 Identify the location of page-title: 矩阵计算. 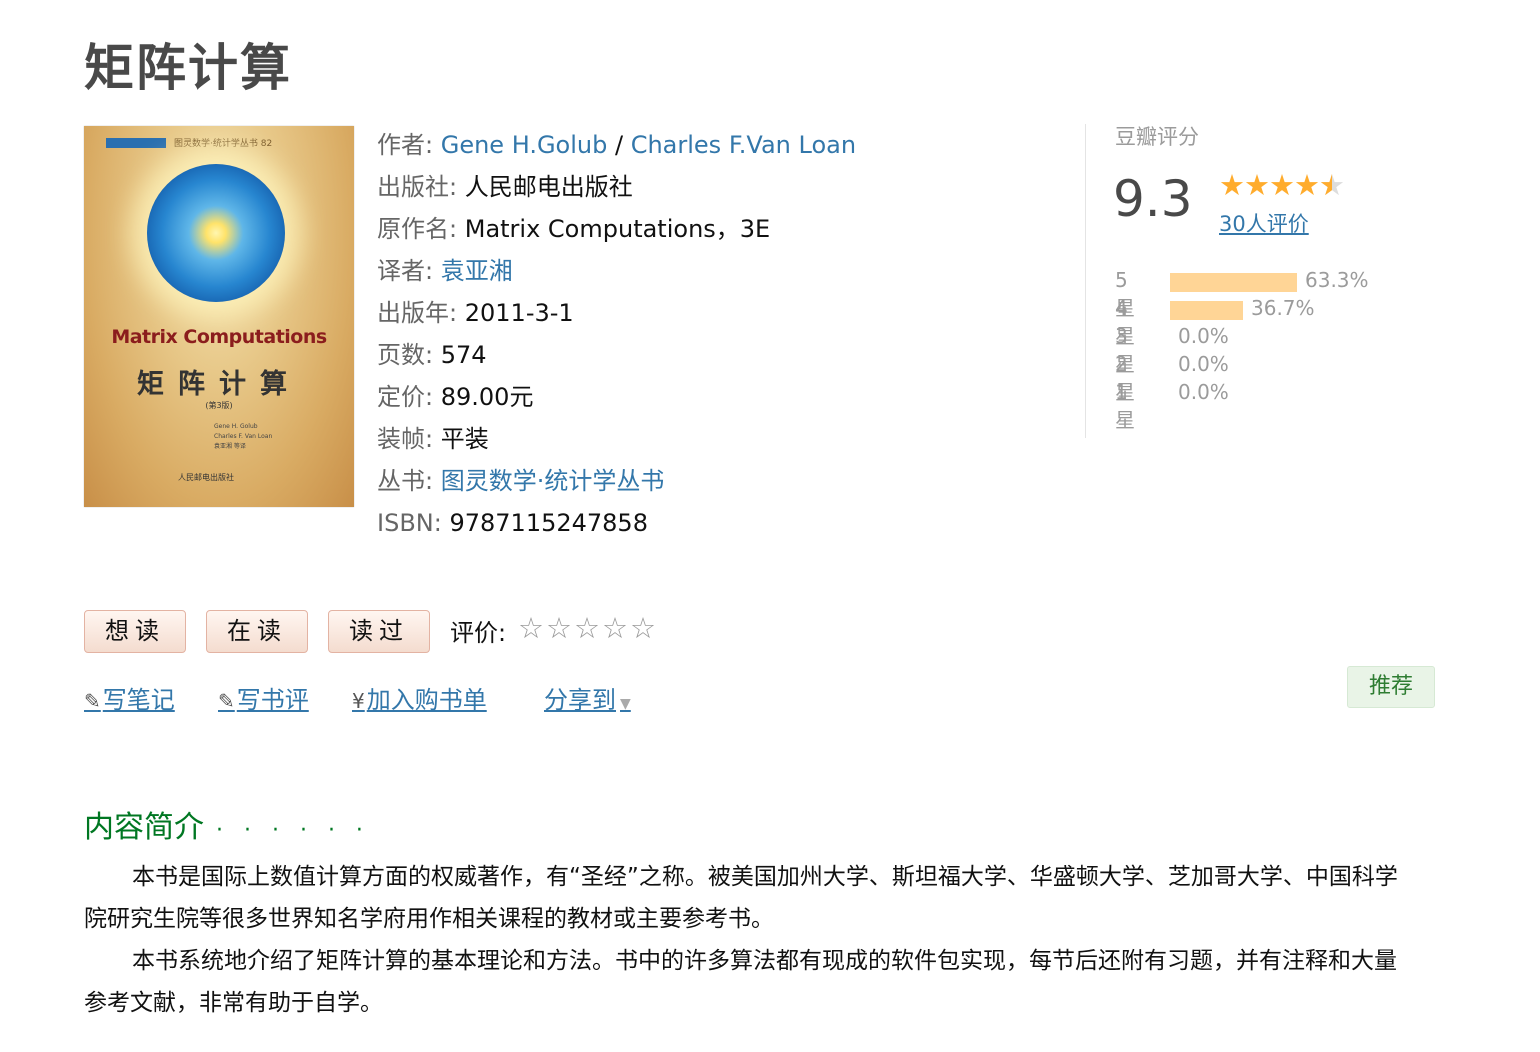
(188, 68).